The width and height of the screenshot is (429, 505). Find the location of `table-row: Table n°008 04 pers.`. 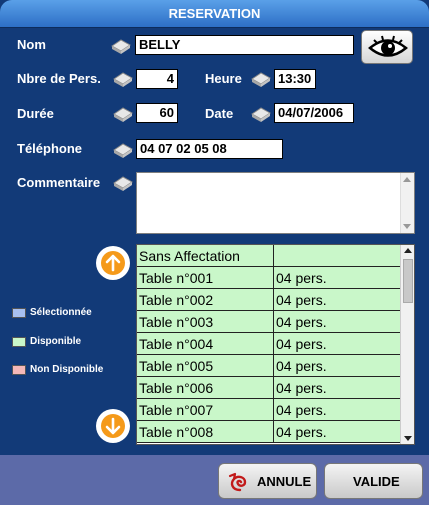

table-row: Table n°008 04 pers. is located at coordinates (269, 432).